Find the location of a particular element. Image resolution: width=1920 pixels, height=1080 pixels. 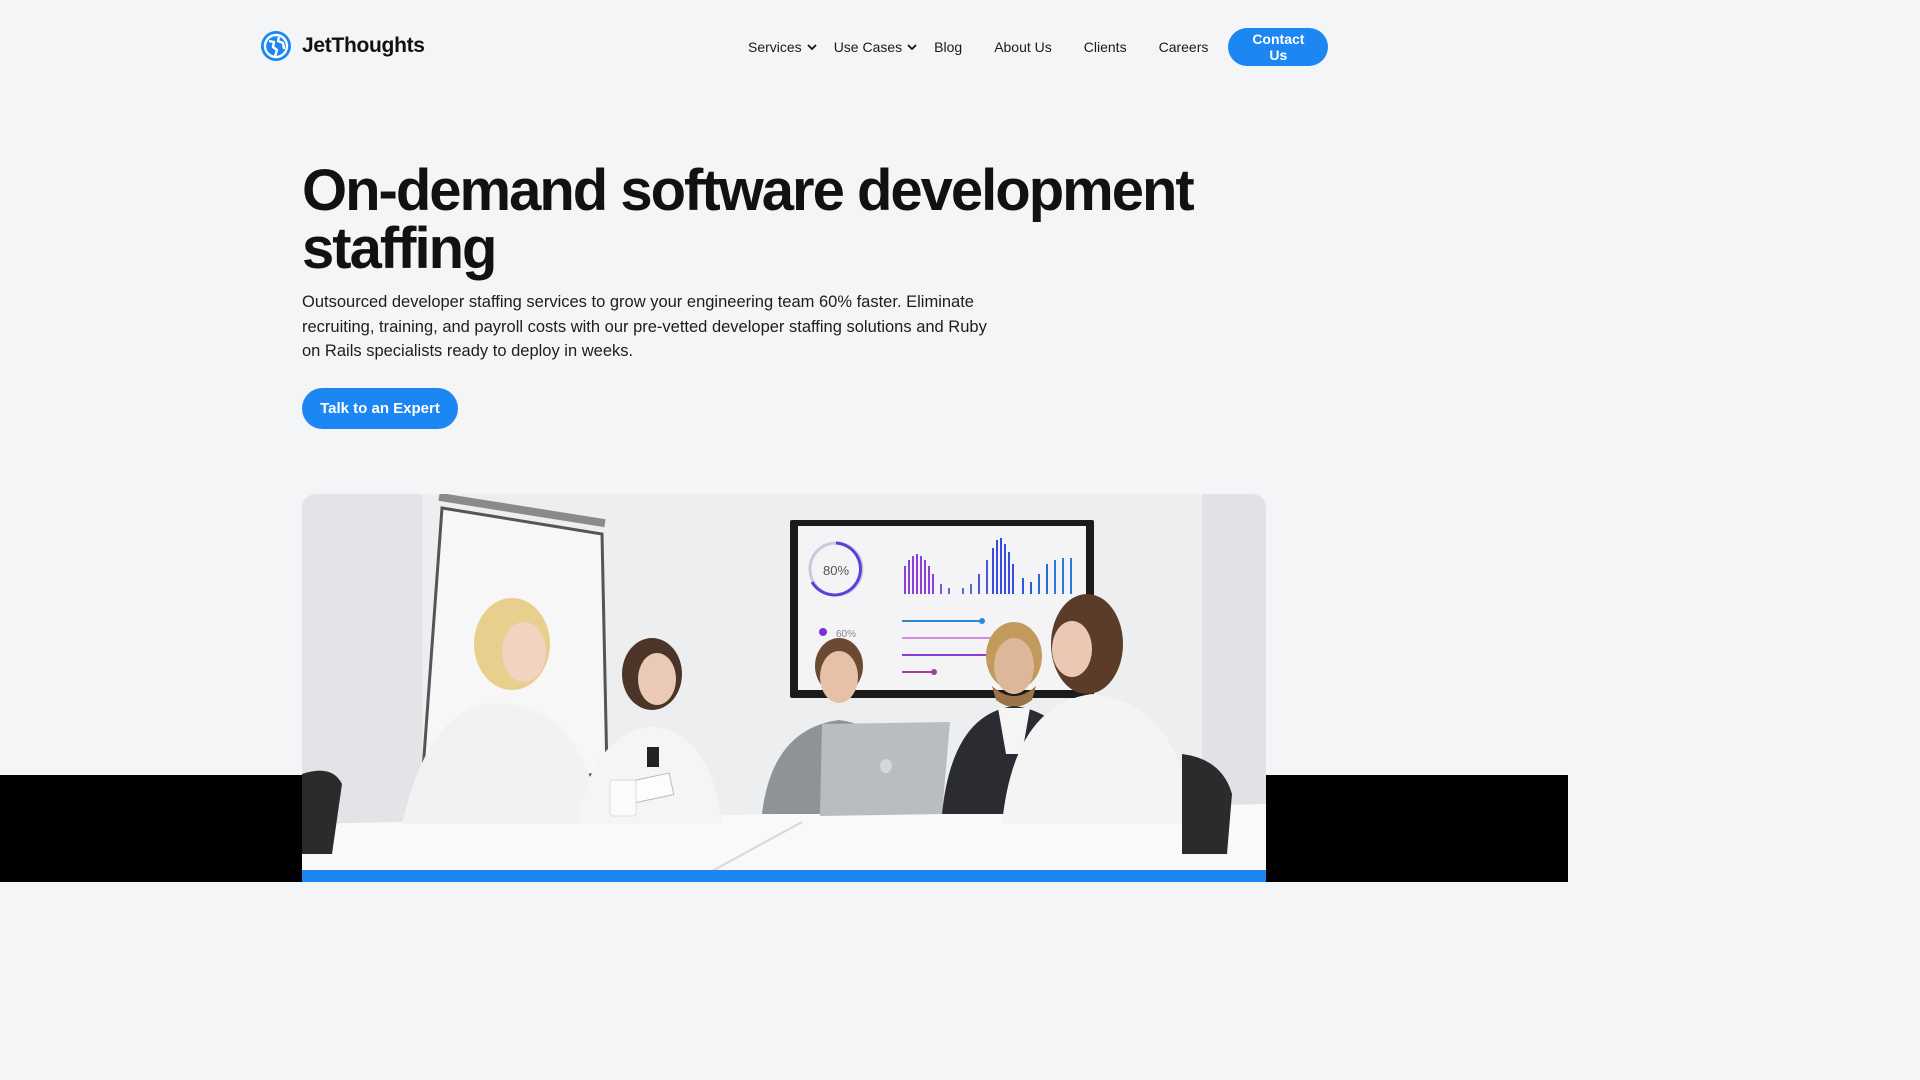

globe-logo-icon is located at coordinates (276, 46).